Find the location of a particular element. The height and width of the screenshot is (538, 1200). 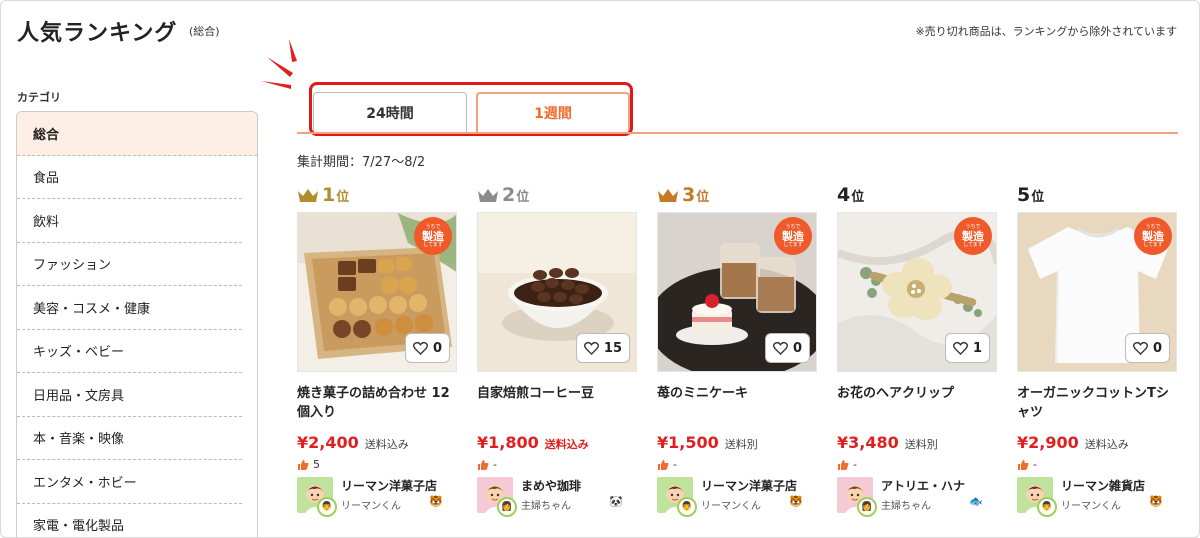

shop-name: まめや珈琲 is located at coordinates (551, 485).